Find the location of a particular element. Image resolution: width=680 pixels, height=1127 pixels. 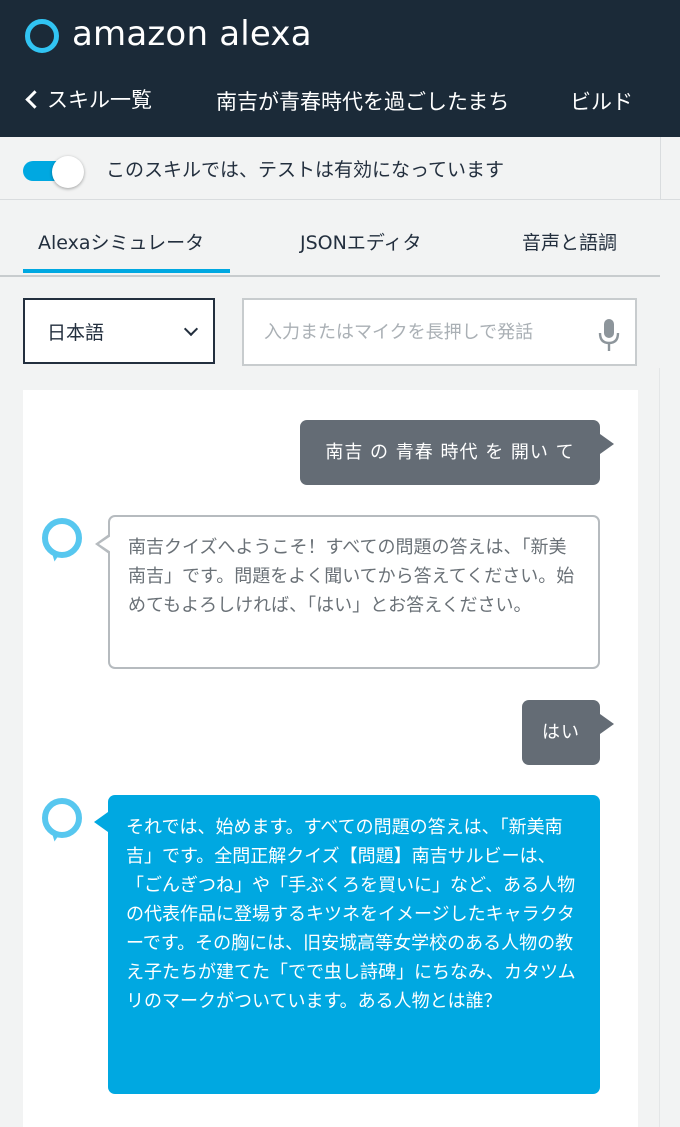

toggle-knob is located at coordinates (68, 172).